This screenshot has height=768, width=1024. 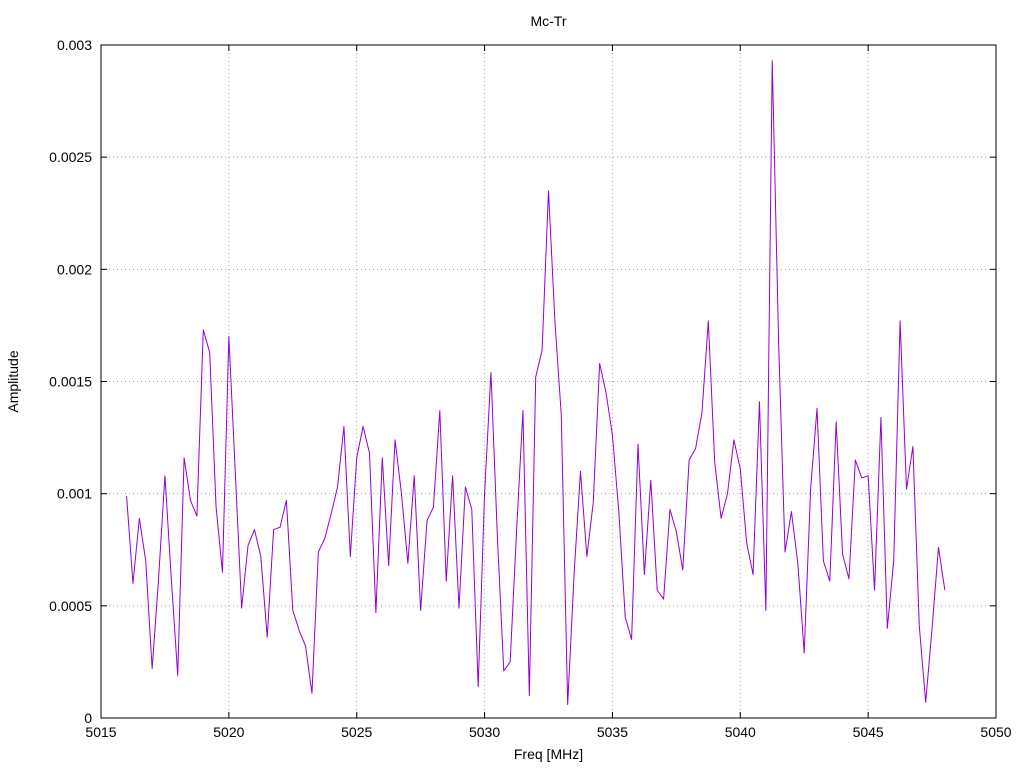 I want to click on chart-title: Mc-Tr, so click(x=548, y=21).